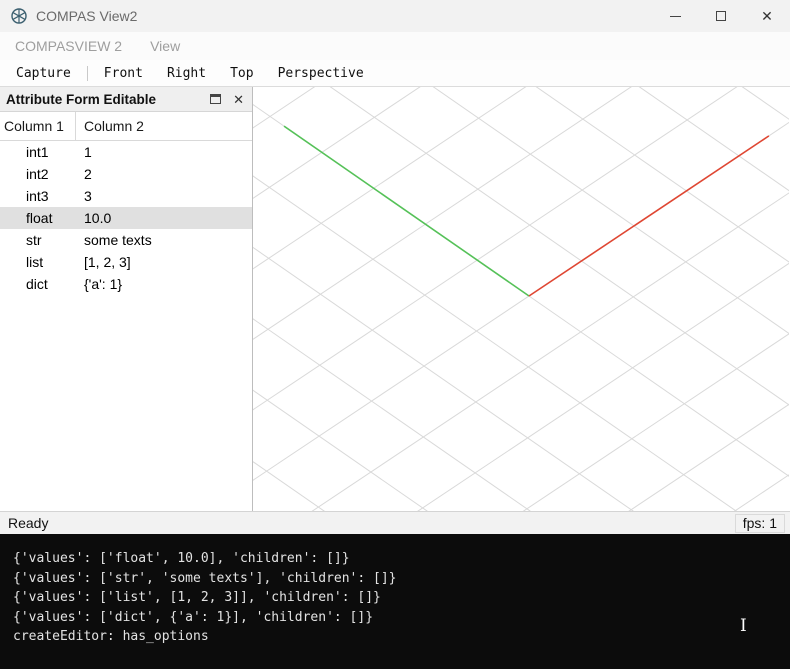 The image size is (790, 669). Describe the element at coordinates (19, 16) in the screenshot. I see `app-logo-icon` at that location.